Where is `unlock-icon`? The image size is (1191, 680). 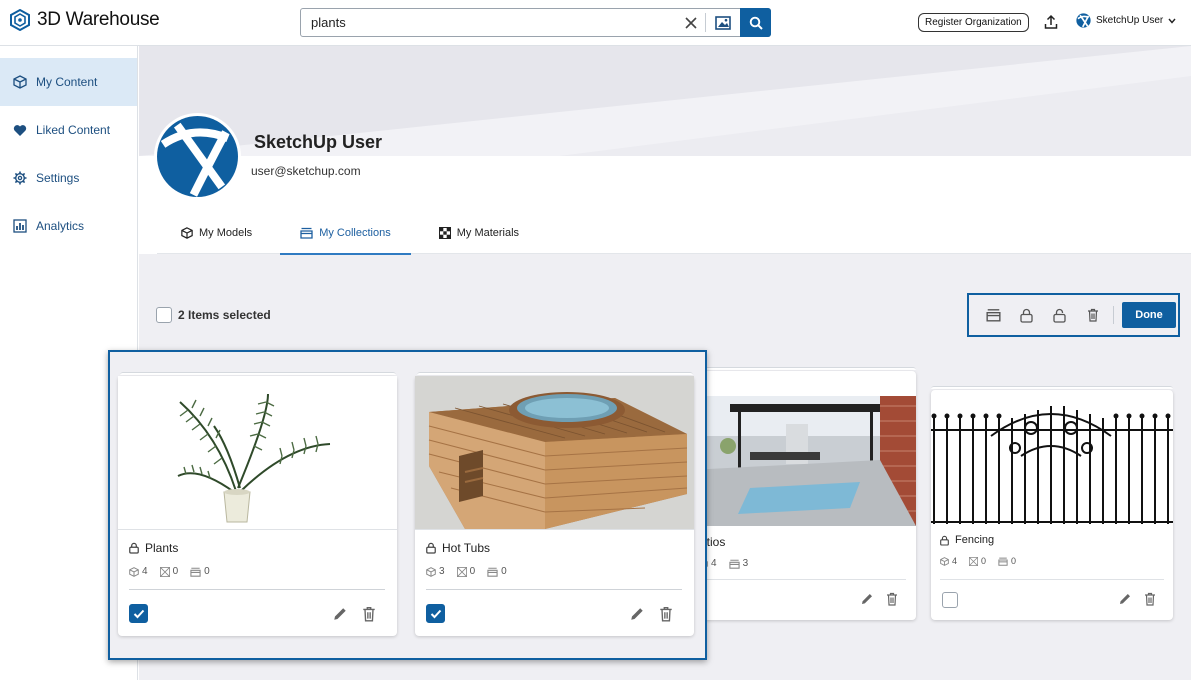 unlock-icon is located at coordinates (1059, 315).